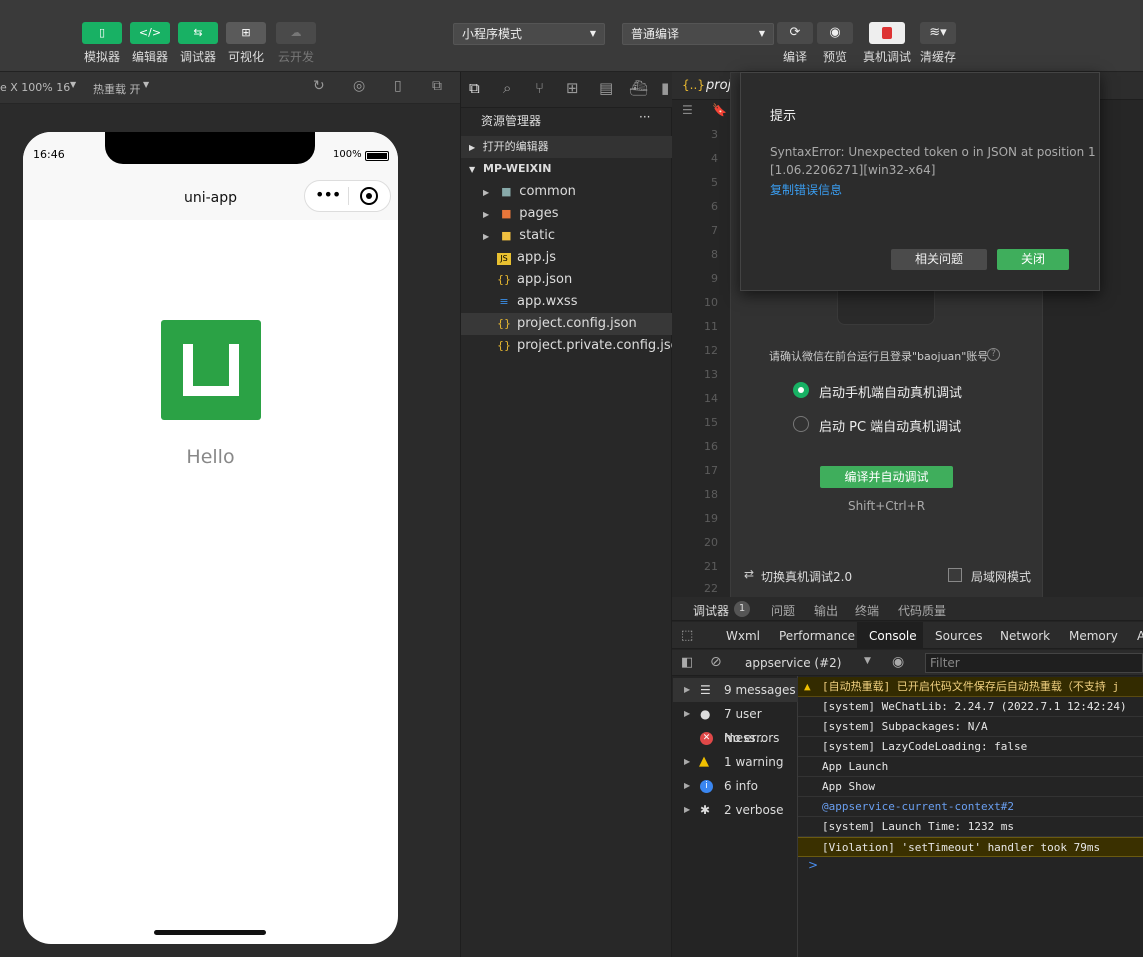  Describe the element at coordinates (1033, 259) in the screenshot. I see `close-button: 关闭` at that location.